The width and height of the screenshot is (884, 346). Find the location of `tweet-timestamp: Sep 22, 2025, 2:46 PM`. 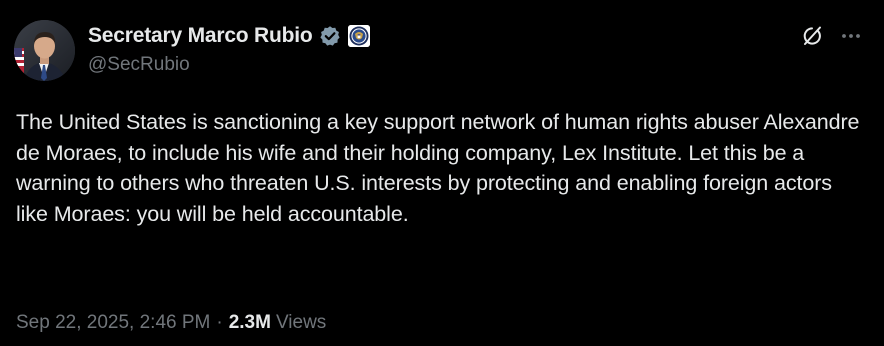

tweet-timestamp: Sep 22, 2025, 2:46 PM is located at coordinates (113, 323).